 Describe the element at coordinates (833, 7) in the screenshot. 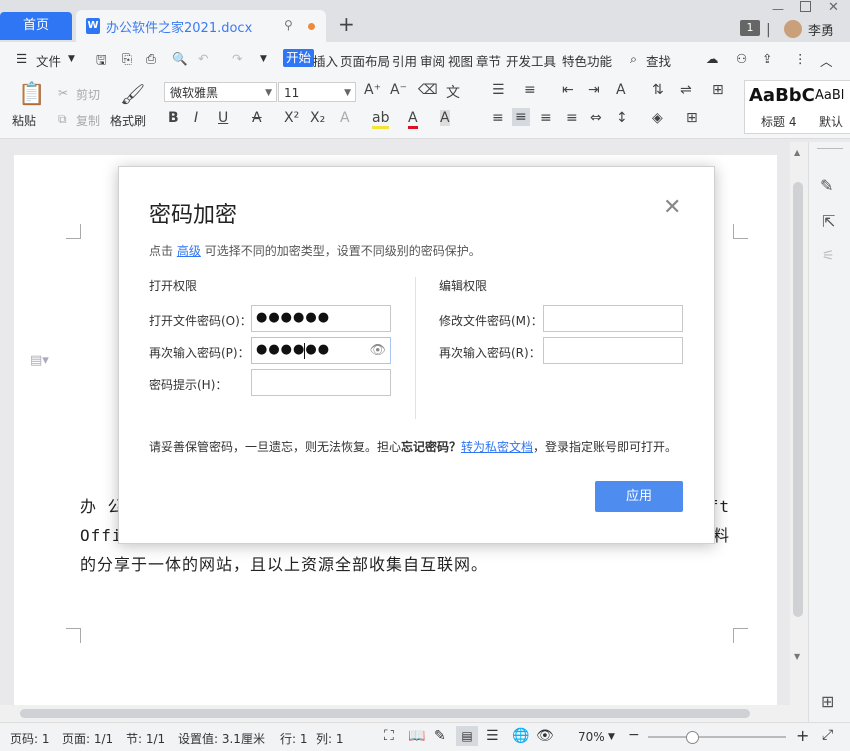

I see `close-window-icon: ✕` at that location.